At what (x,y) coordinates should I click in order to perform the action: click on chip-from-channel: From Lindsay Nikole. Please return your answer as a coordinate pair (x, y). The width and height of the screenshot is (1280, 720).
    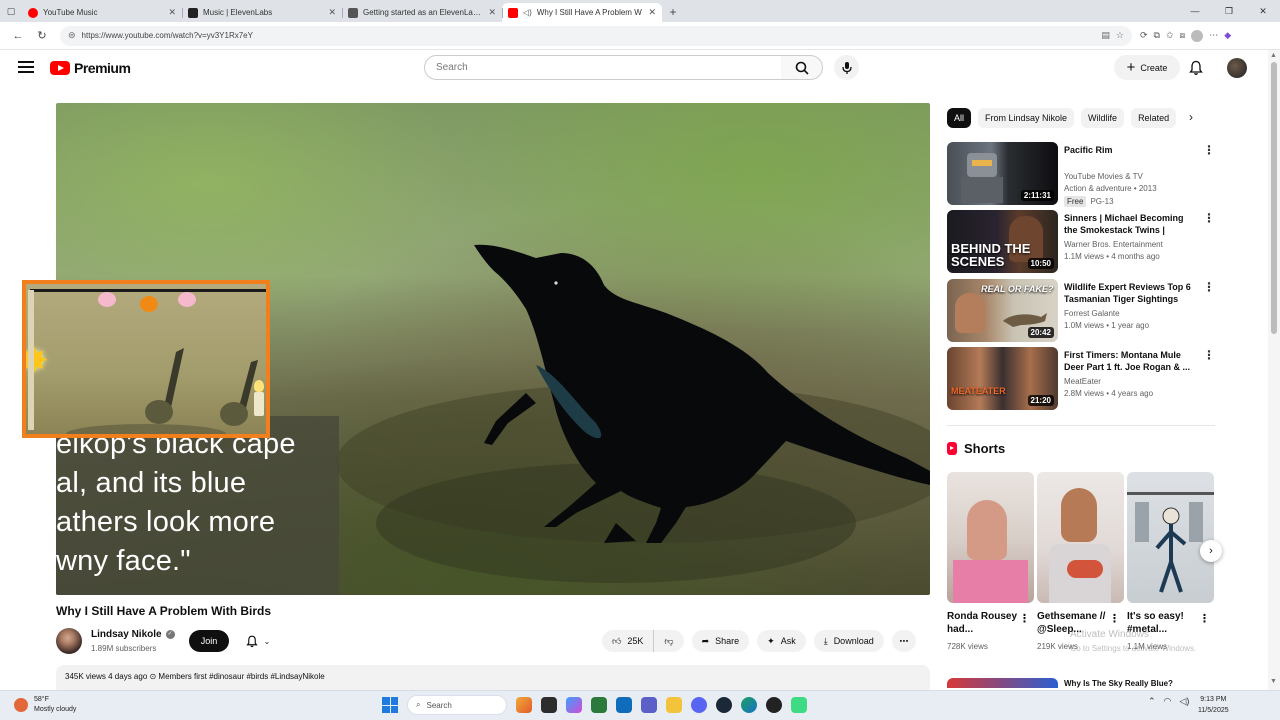
    Looking at the image, I should click on (1026, 118).